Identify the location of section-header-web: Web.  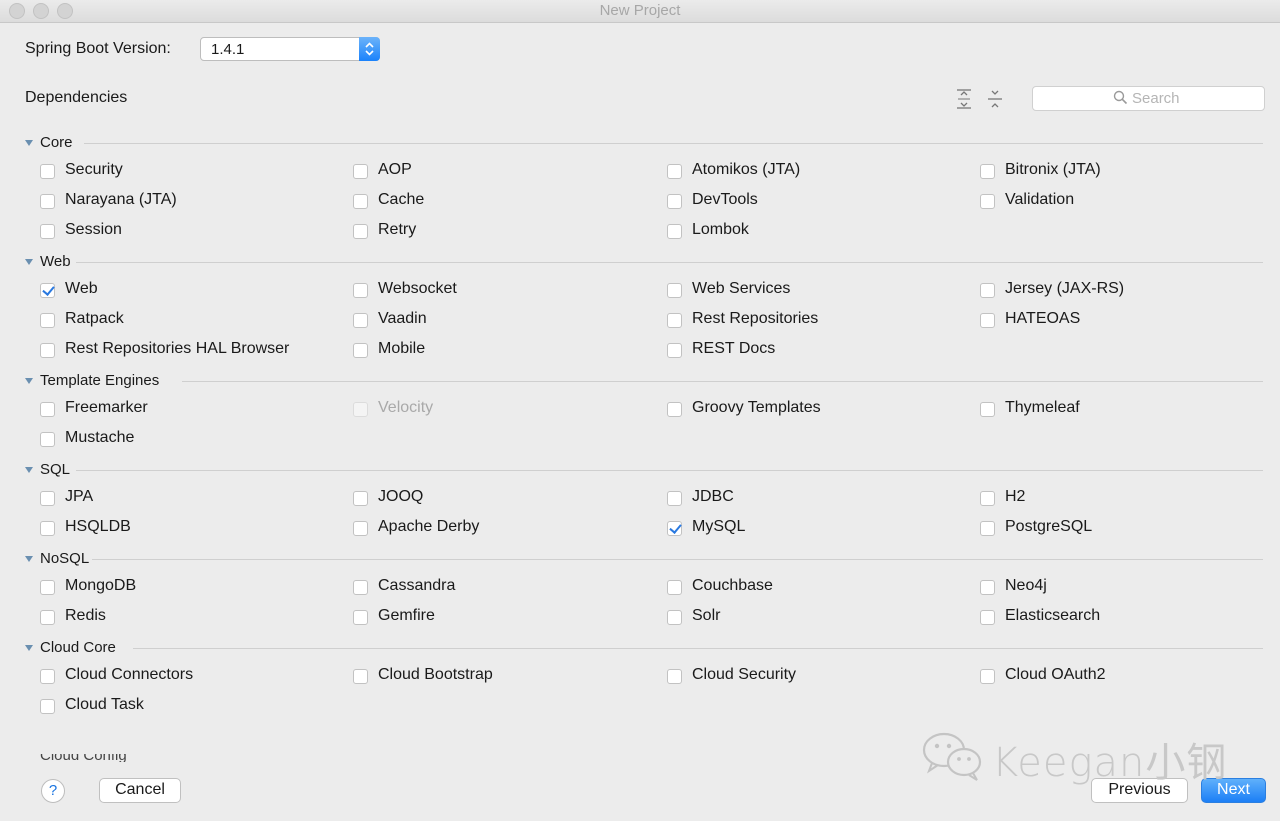
(644, 263).